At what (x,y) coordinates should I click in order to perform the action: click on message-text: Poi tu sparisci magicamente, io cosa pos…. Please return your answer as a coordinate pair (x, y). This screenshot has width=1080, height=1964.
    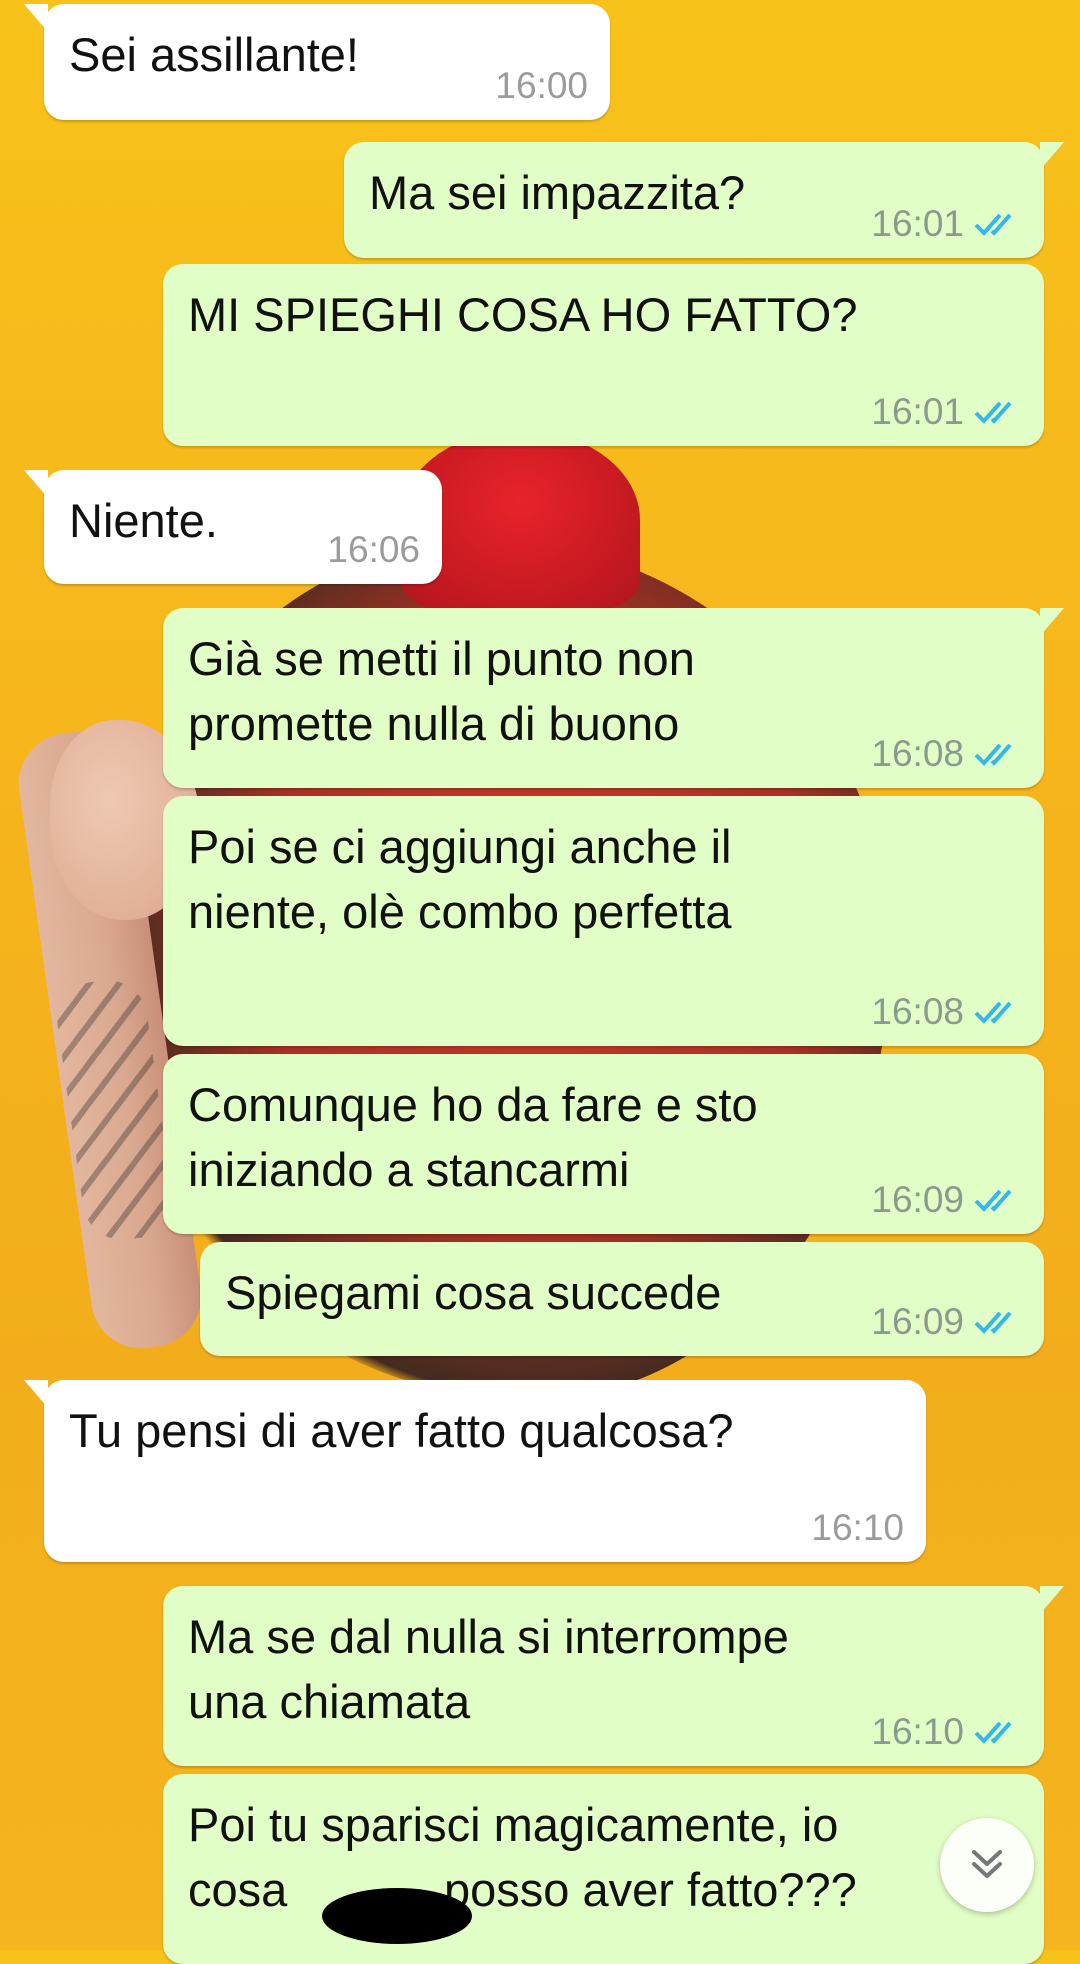
    Looking at the image, I should click on (522, 1857).